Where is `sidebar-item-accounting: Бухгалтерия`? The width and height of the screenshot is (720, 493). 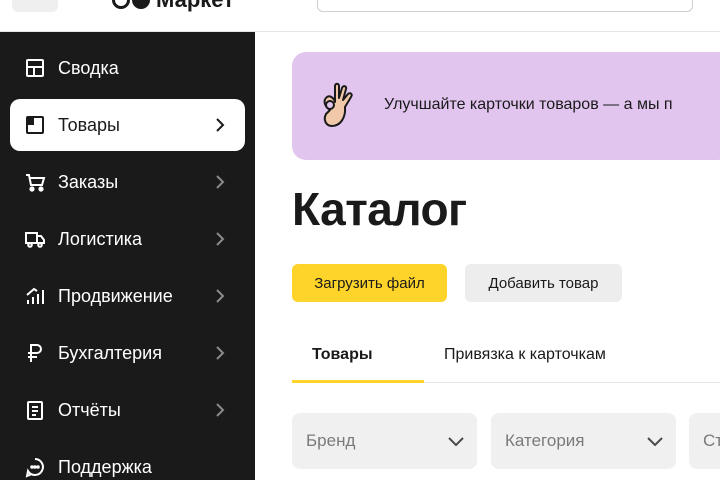 sidebar-item-accounting: Бухгалтерия is located at coordinates (127, 353).